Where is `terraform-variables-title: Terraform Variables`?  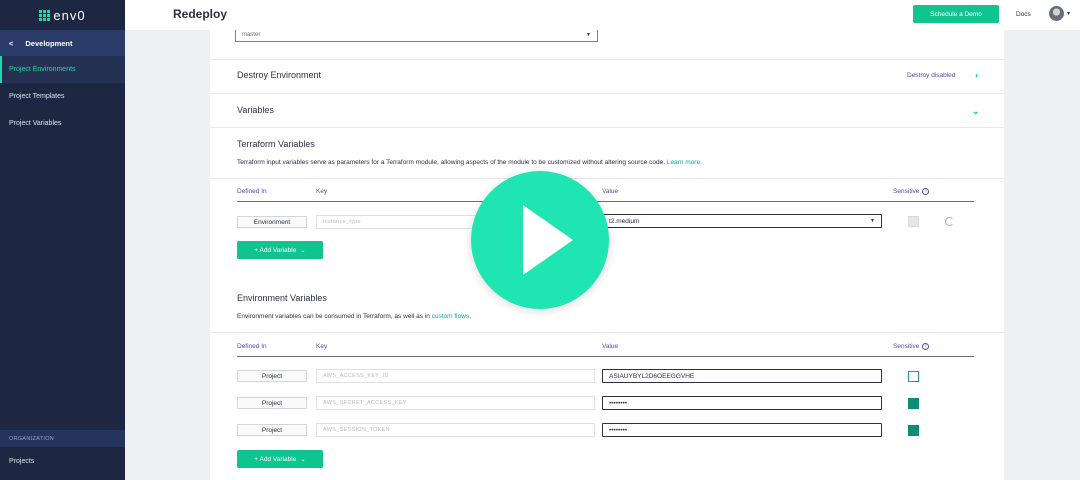
terraform-variables-title: Terraform Variables is located at coordinates (276, 144).